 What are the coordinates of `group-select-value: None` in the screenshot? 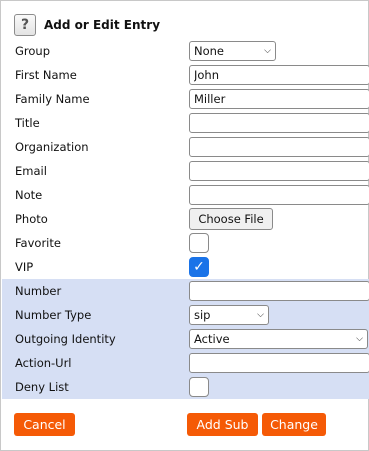 It's located at (209, 51).